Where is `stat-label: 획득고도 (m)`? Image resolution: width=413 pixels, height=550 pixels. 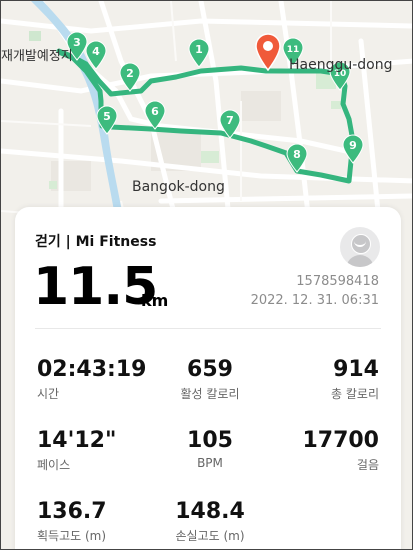 stat-label: 획득고도 (m) is located at coordinates (72, 536).